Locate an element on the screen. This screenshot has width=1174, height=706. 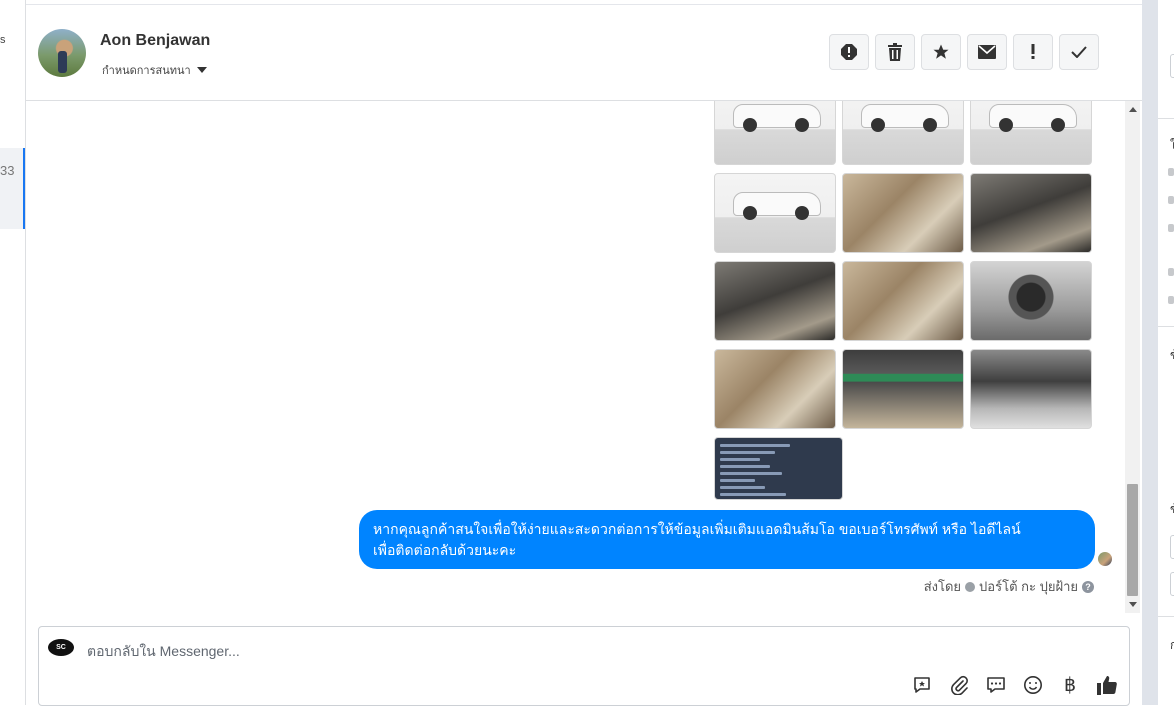
like-button is located at coordinates (1107, 685).